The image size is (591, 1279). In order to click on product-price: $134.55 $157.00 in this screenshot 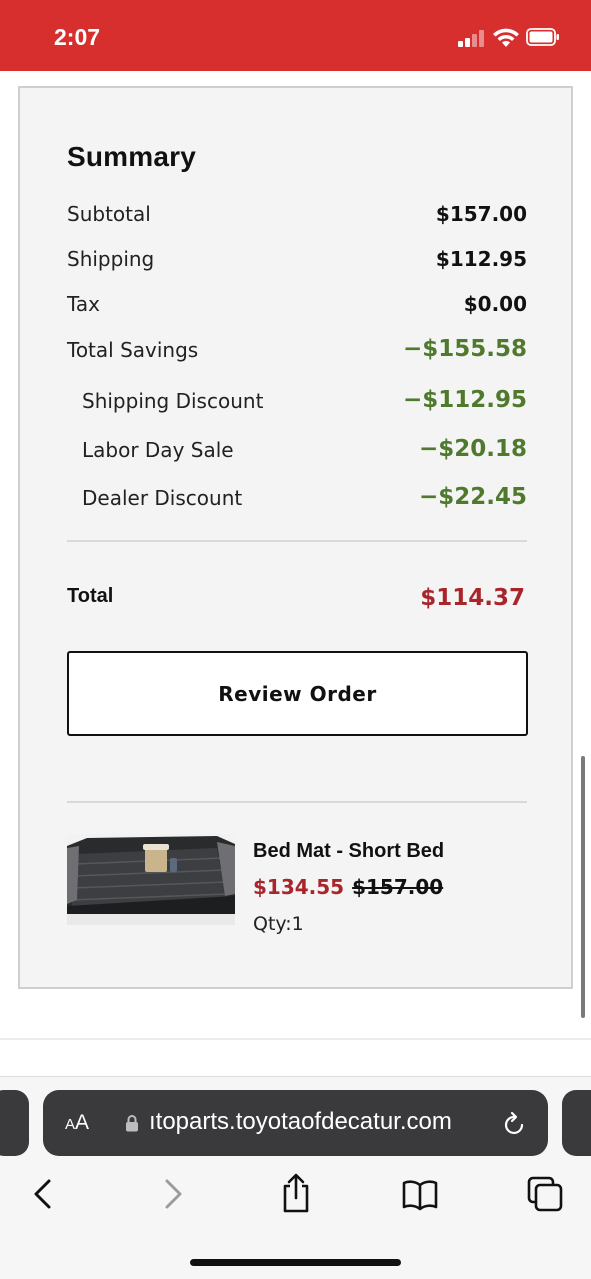, I will do `click(348, 887)`.